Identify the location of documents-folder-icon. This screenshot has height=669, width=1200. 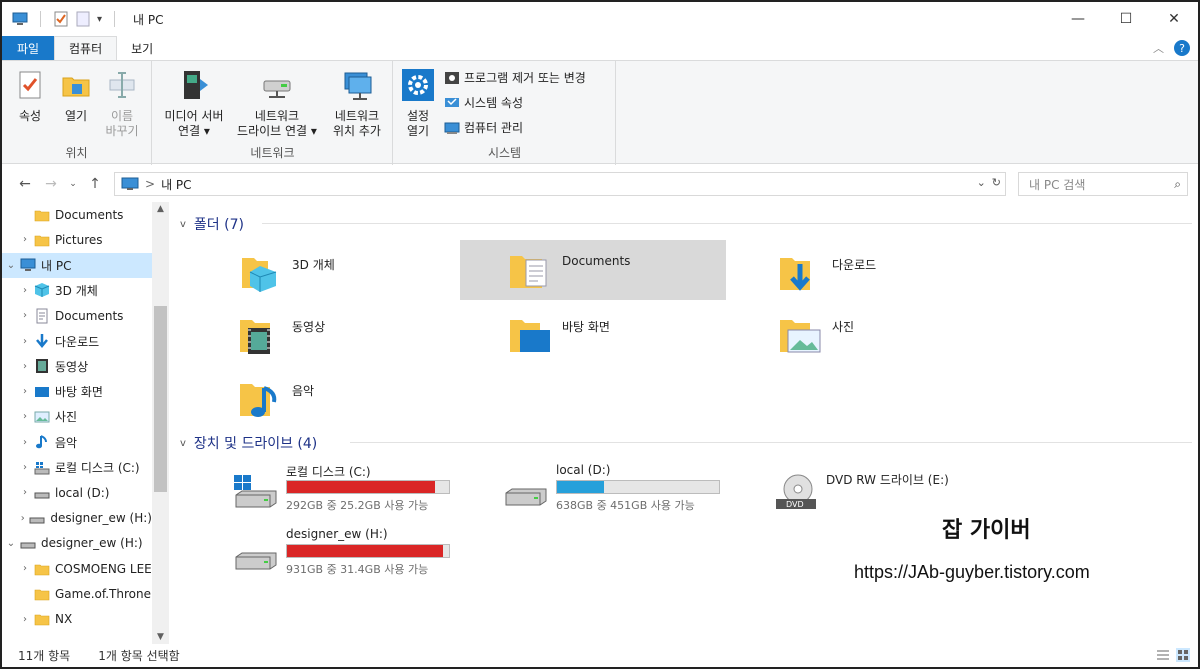
(530, 270).